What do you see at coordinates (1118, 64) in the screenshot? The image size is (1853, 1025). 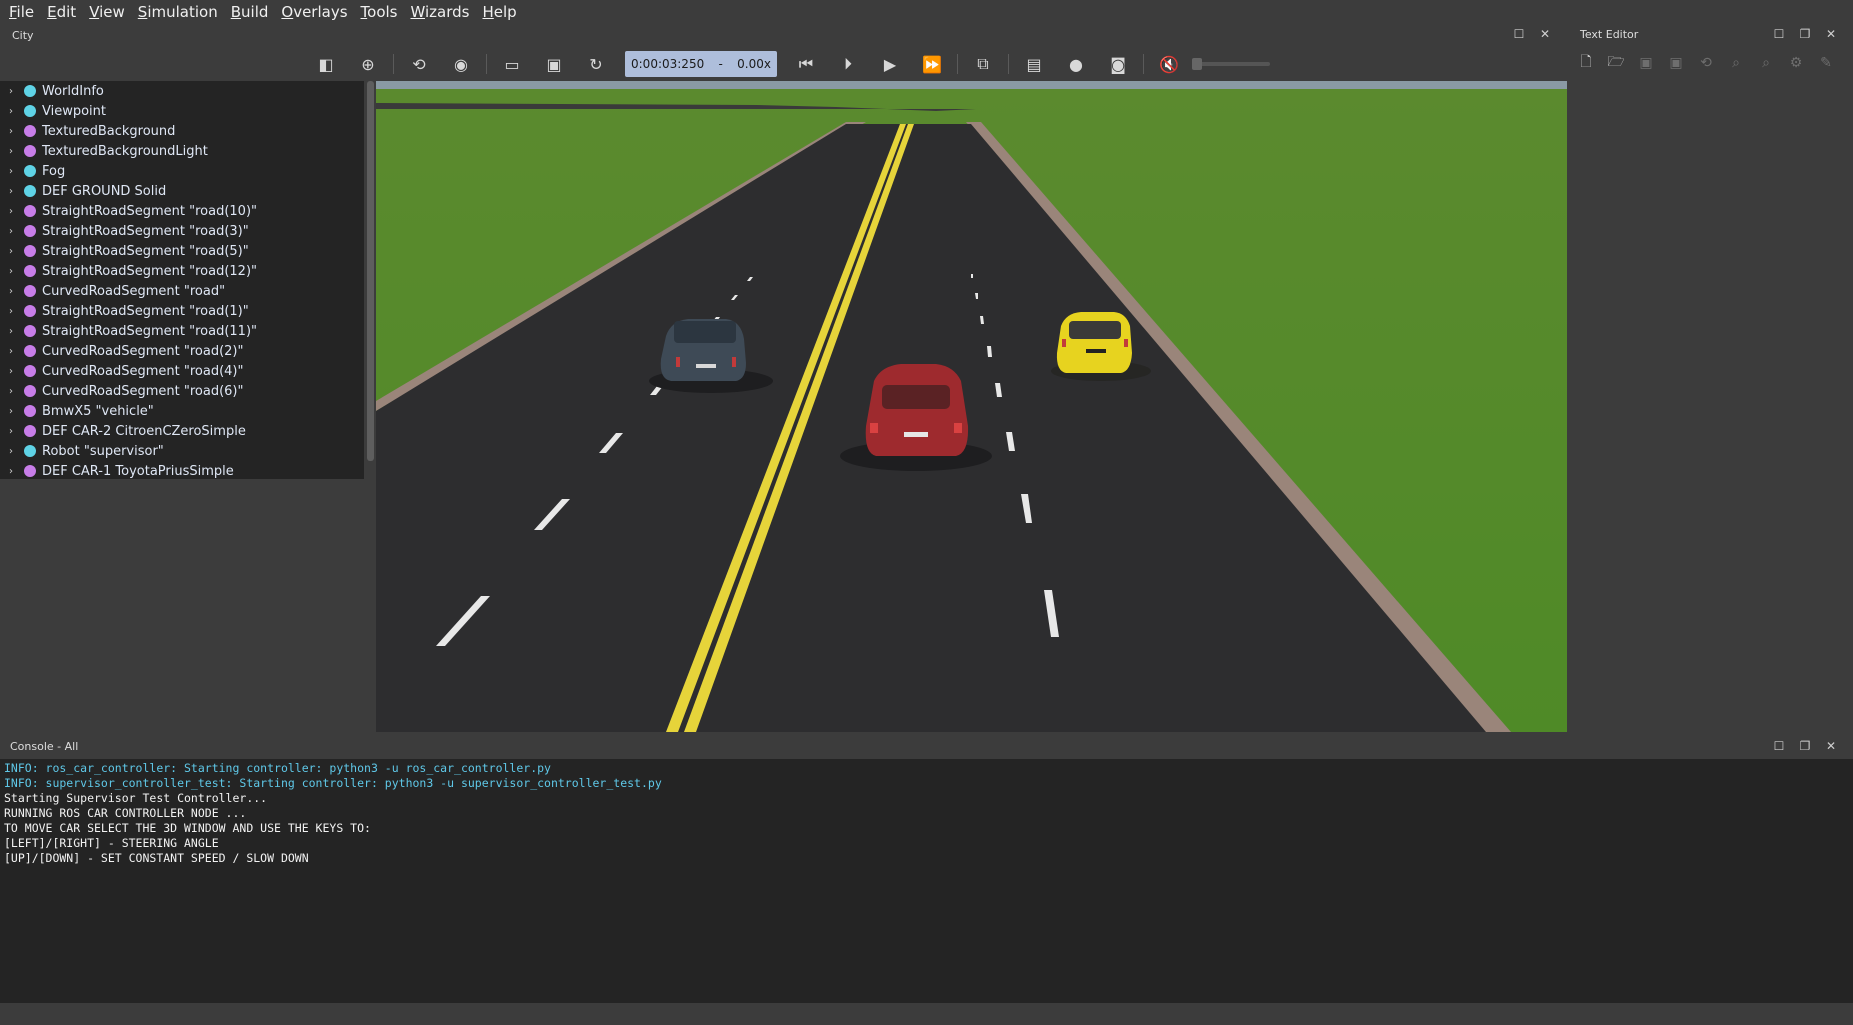 I see `screenshot-icon: ◙` at bounding box center [1118, 64].